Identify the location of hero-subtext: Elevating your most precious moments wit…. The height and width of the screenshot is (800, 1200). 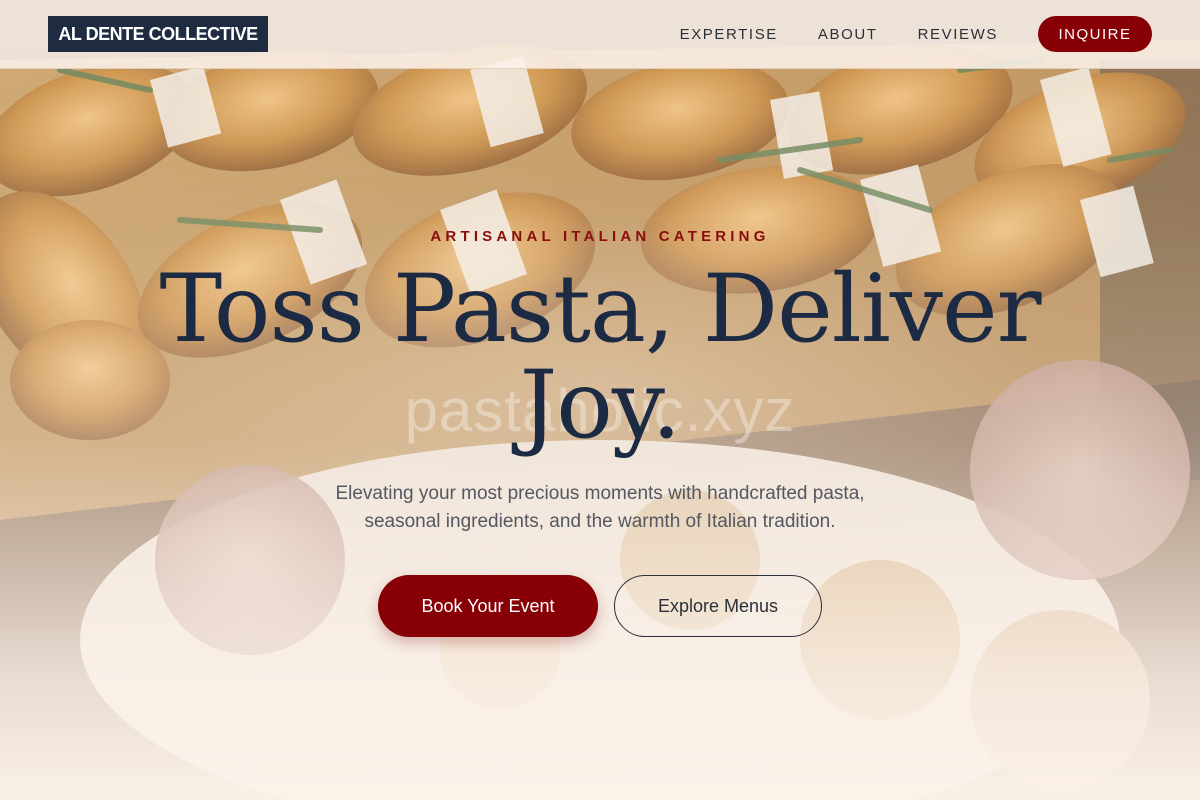
(600, 507).